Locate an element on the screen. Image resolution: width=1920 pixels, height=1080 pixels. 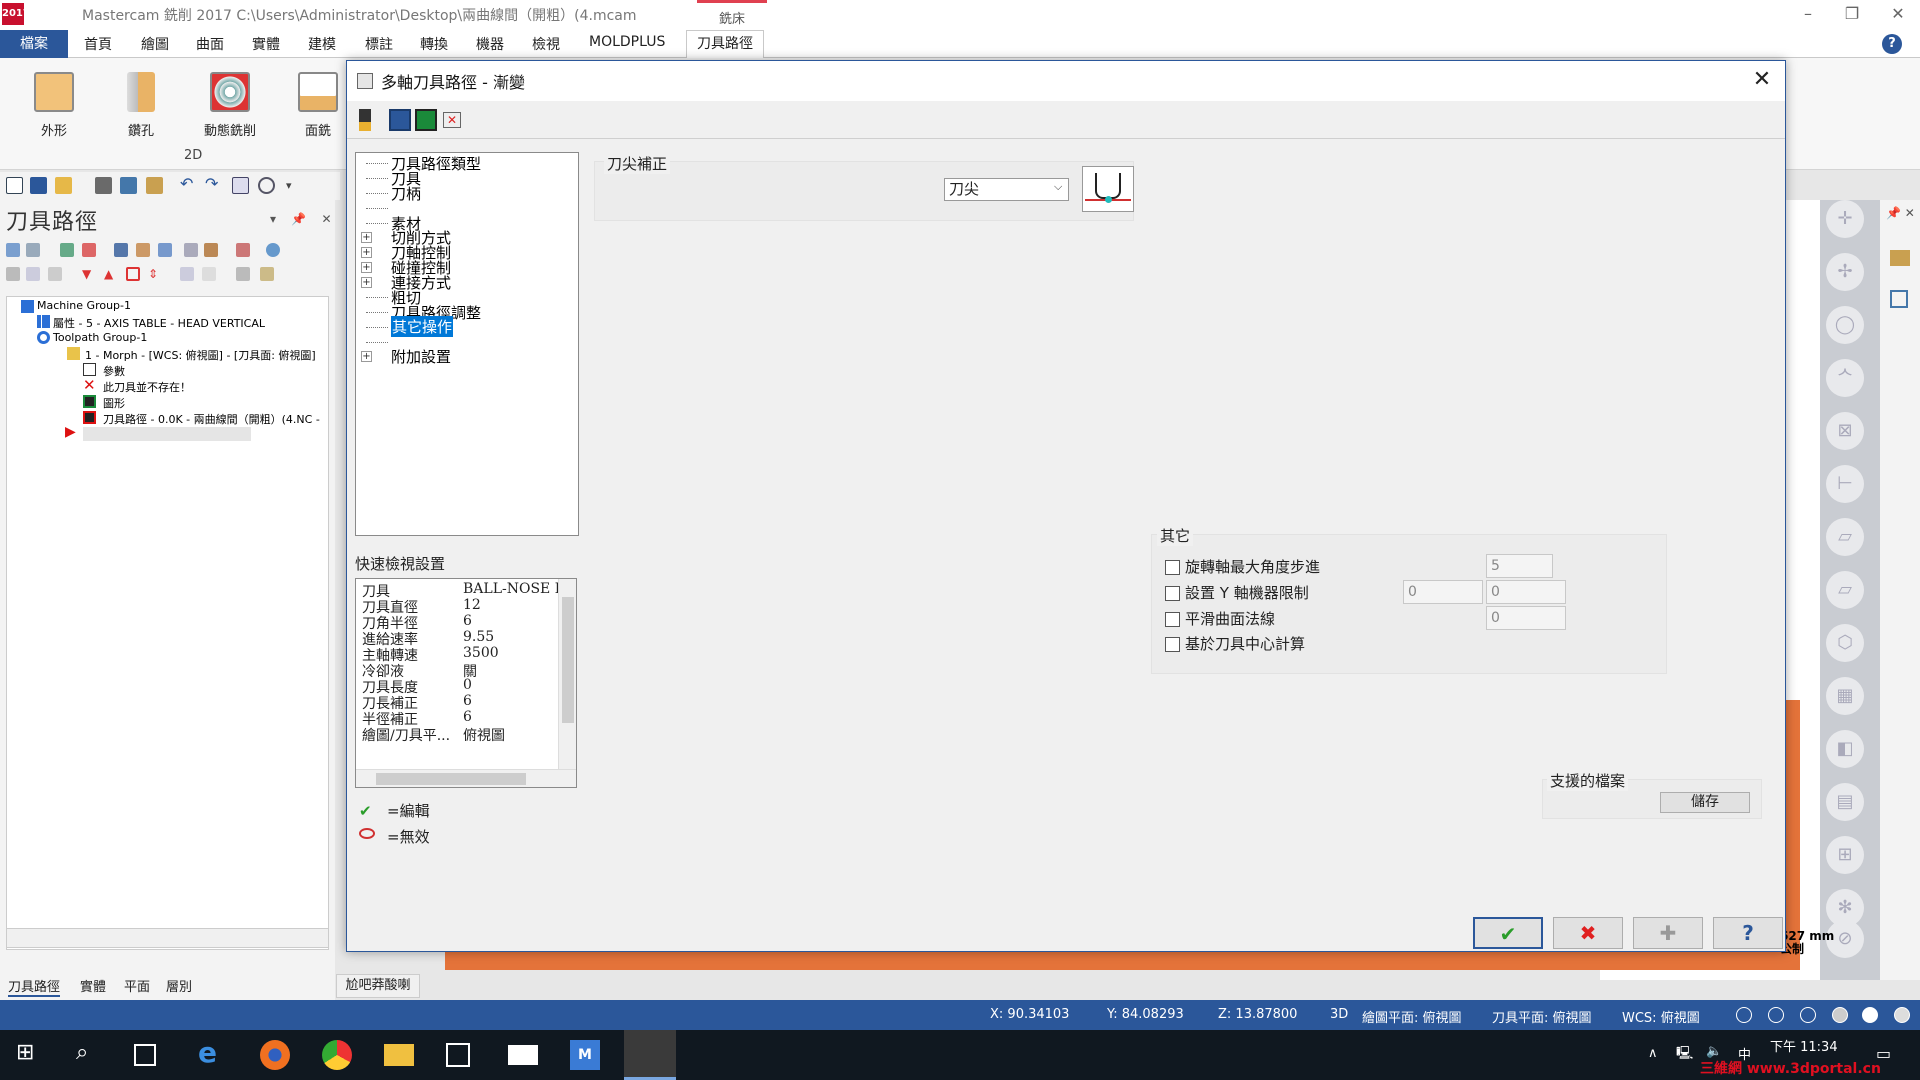
tab-file: 檔案 is located at coordinates (34, 44).